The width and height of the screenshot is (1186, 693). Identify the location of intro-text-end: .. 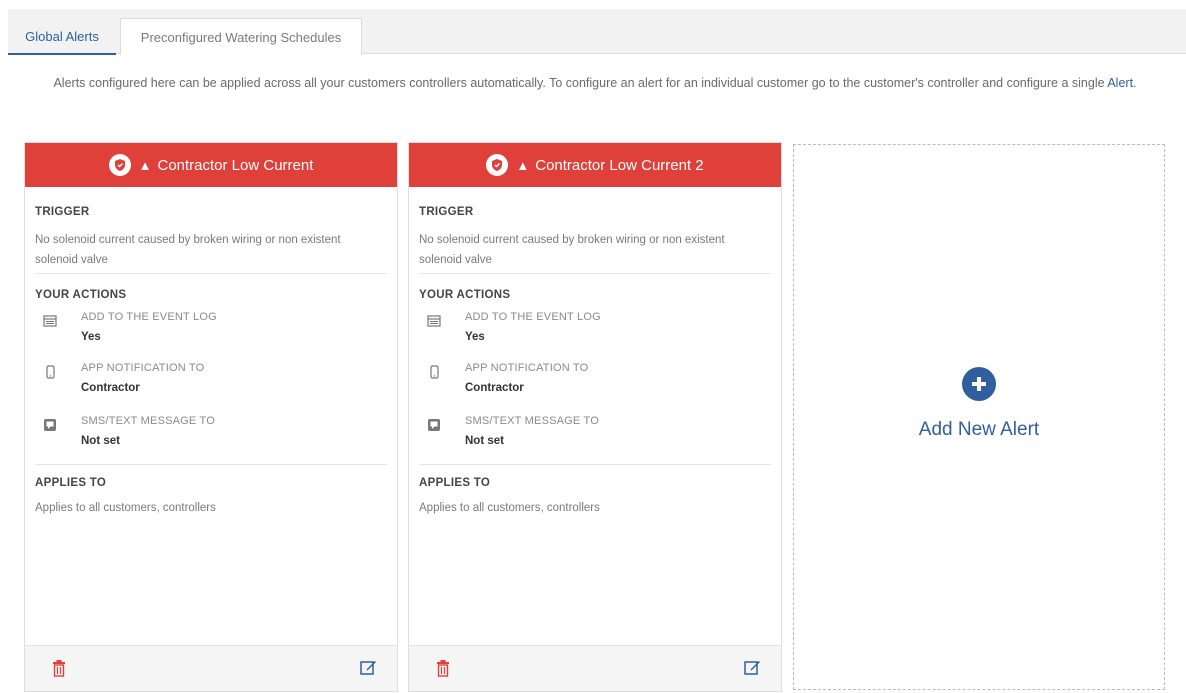
(1135, 83).